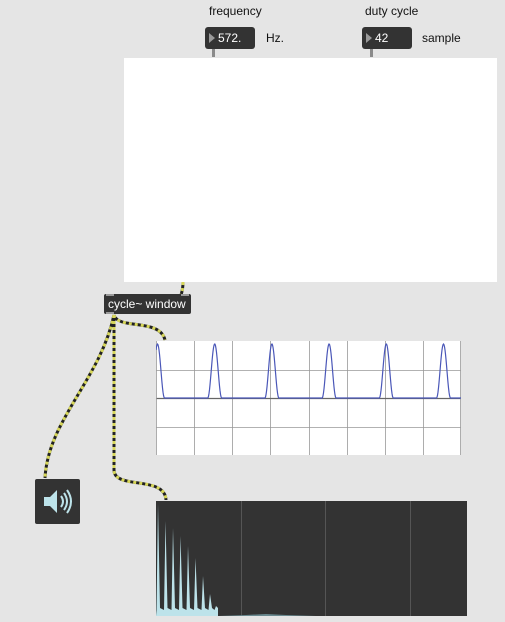  What do you see at coordinates (110, 295) in the screenshot?
I see `object-inlet` at bounding box center [110, 295].